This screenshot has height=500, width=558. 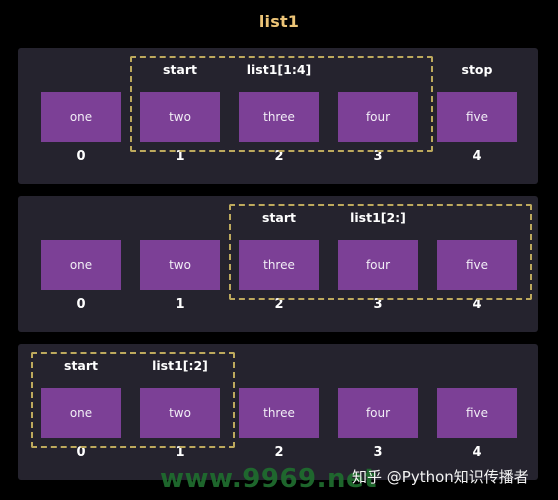 I want to click on watermark-url: www.9969.net, so click(x=269, y=479).